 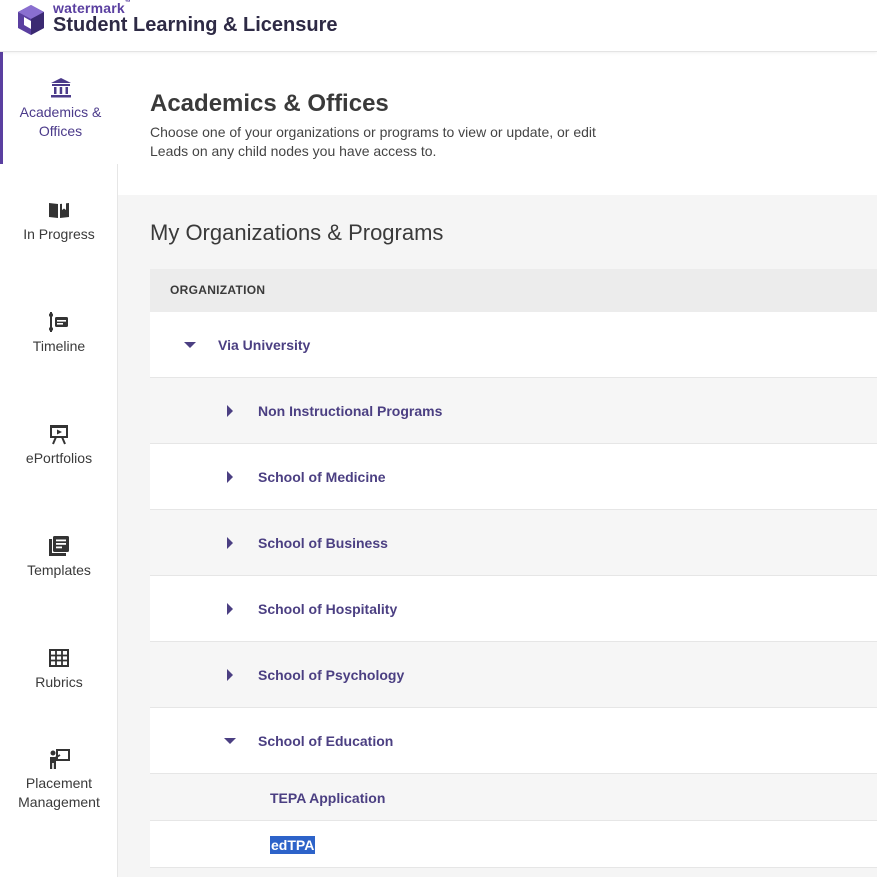 What do you see at coordinates (513, 609) in the screenshot?
I see `table-row: School of Hospitality` at bounding box center [513, 609].